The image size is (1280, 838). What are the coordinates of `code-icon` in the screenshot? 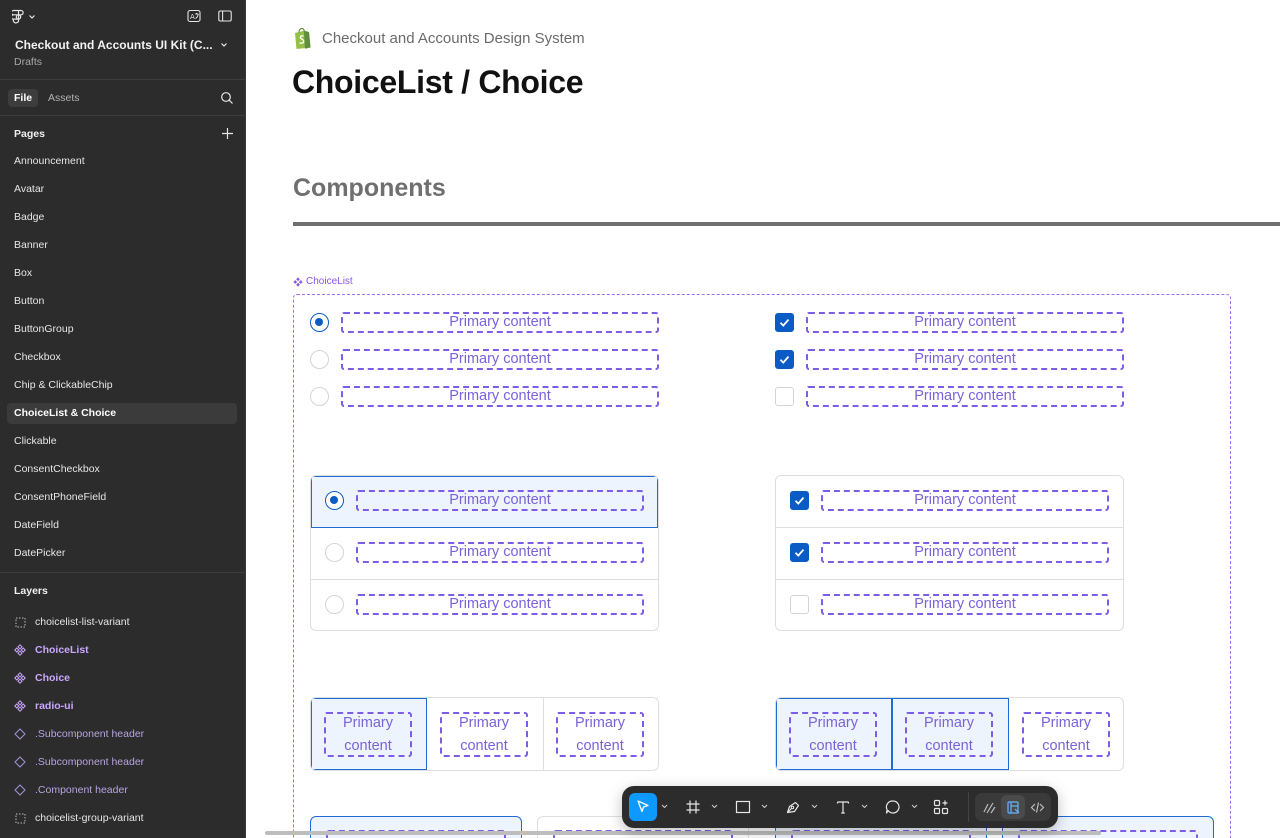 It's located at (1037, 807).